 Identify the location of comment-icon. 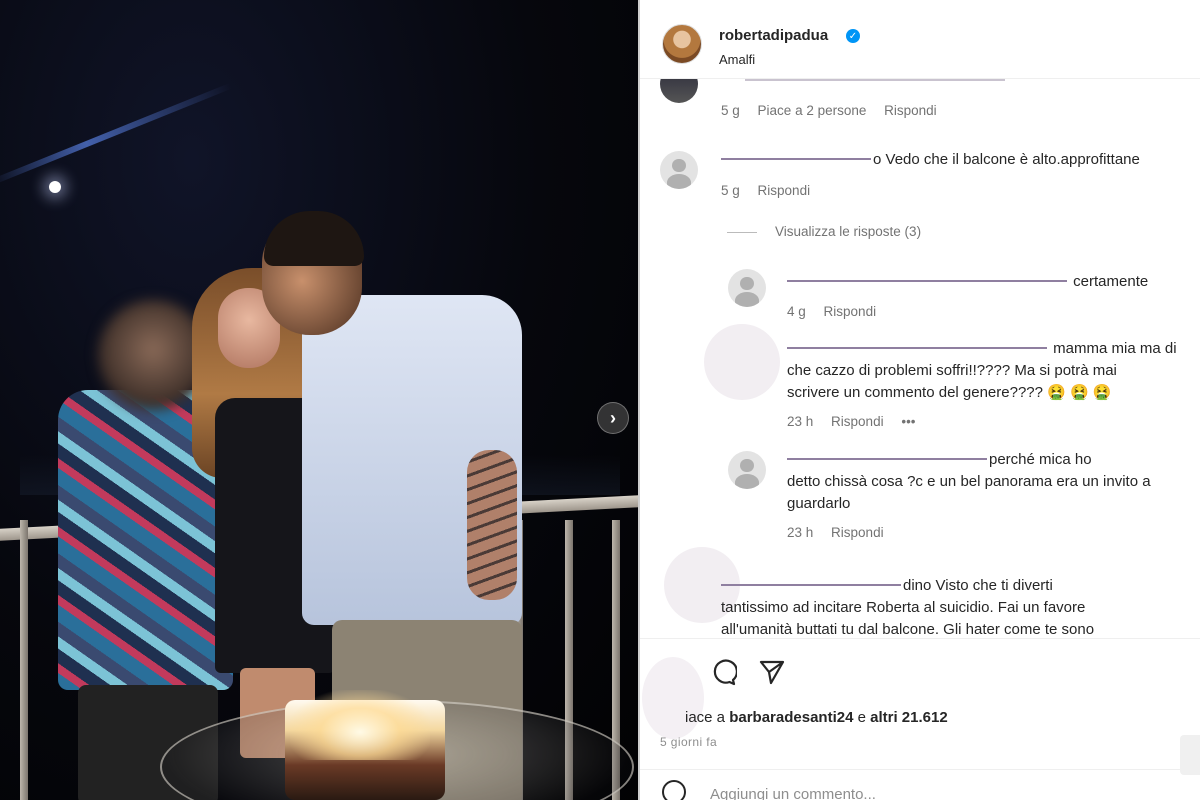
(723, 673).